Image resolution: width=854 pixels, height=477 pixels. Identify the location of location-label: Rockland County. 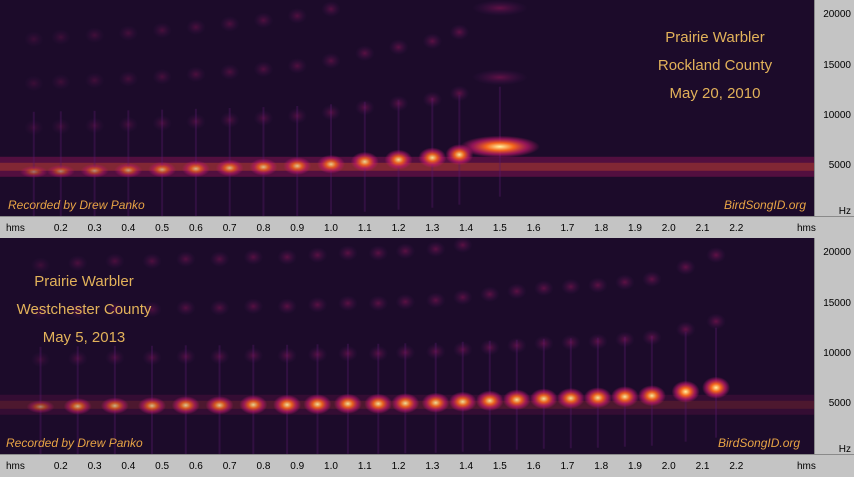
(715, 65).